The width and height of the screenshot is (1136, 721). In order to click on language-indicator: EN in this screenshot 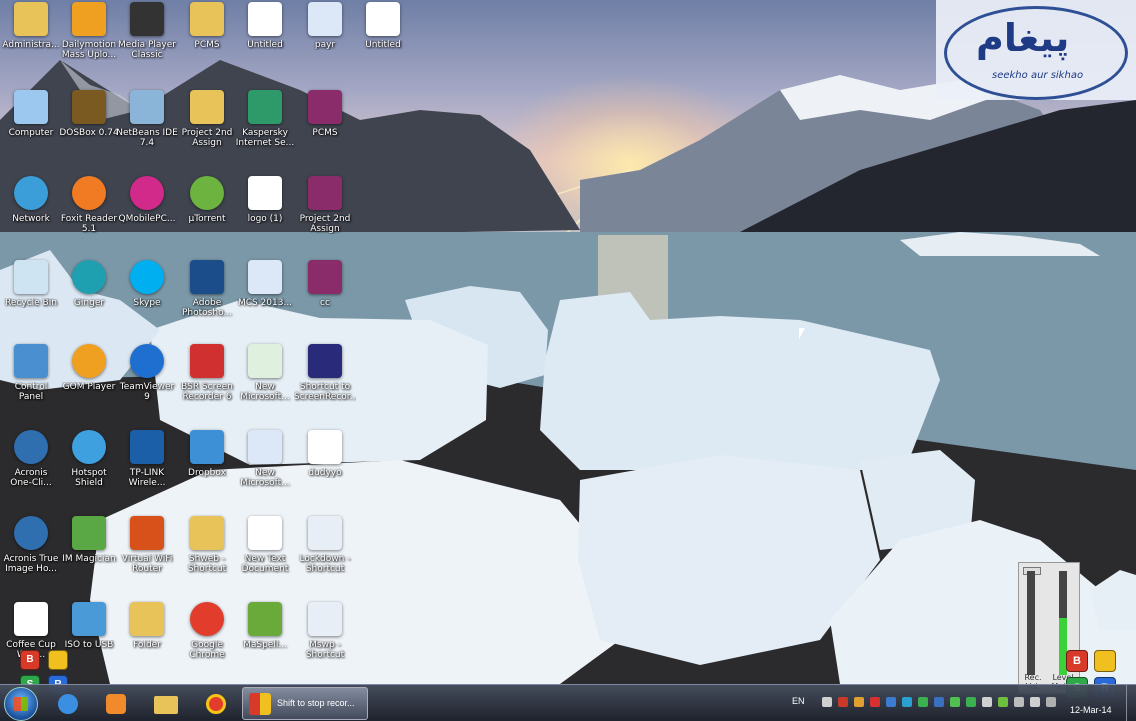, I will do `click(798, 701)`.